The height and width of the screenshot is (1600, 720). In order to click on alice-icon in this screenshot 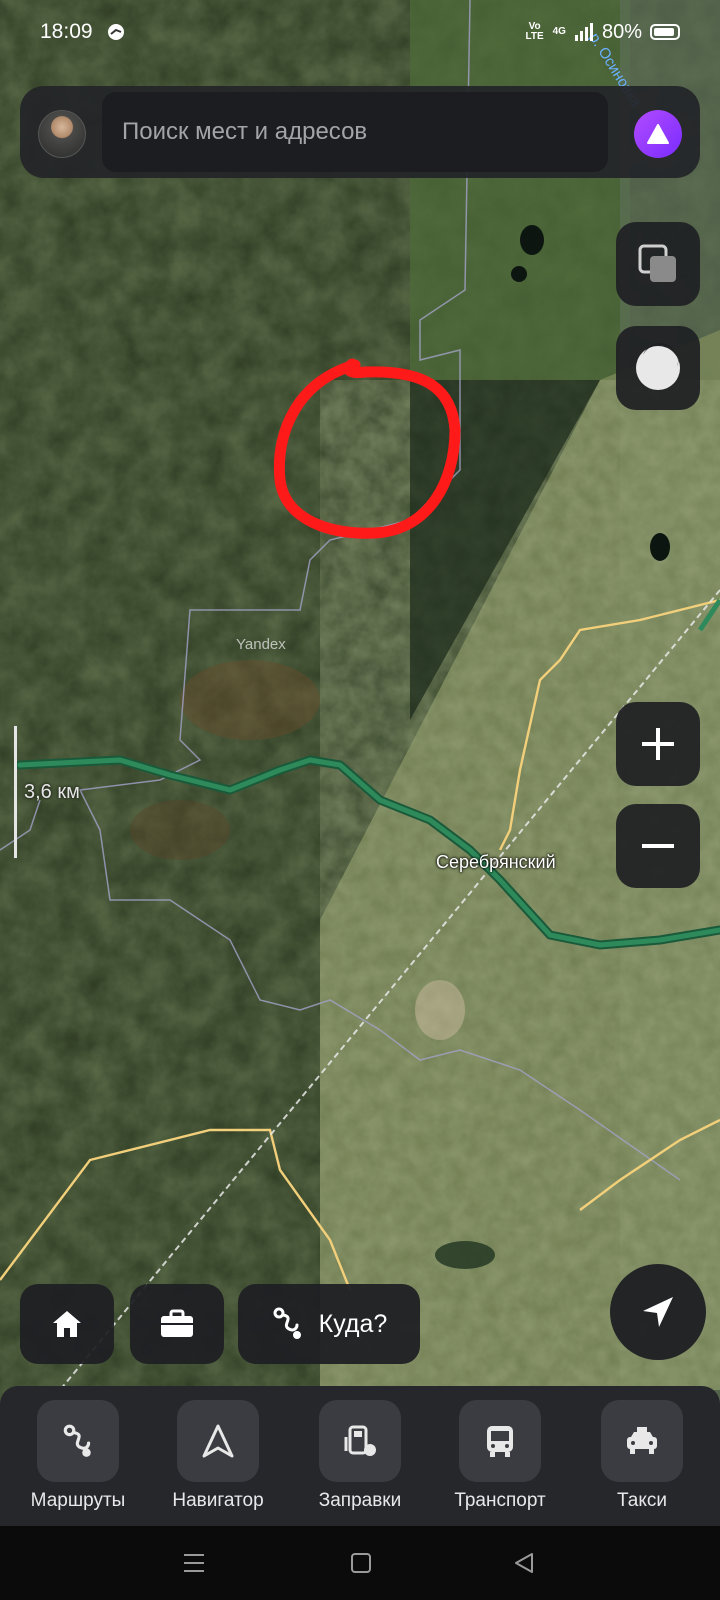, I will do `click(658, 134)`.